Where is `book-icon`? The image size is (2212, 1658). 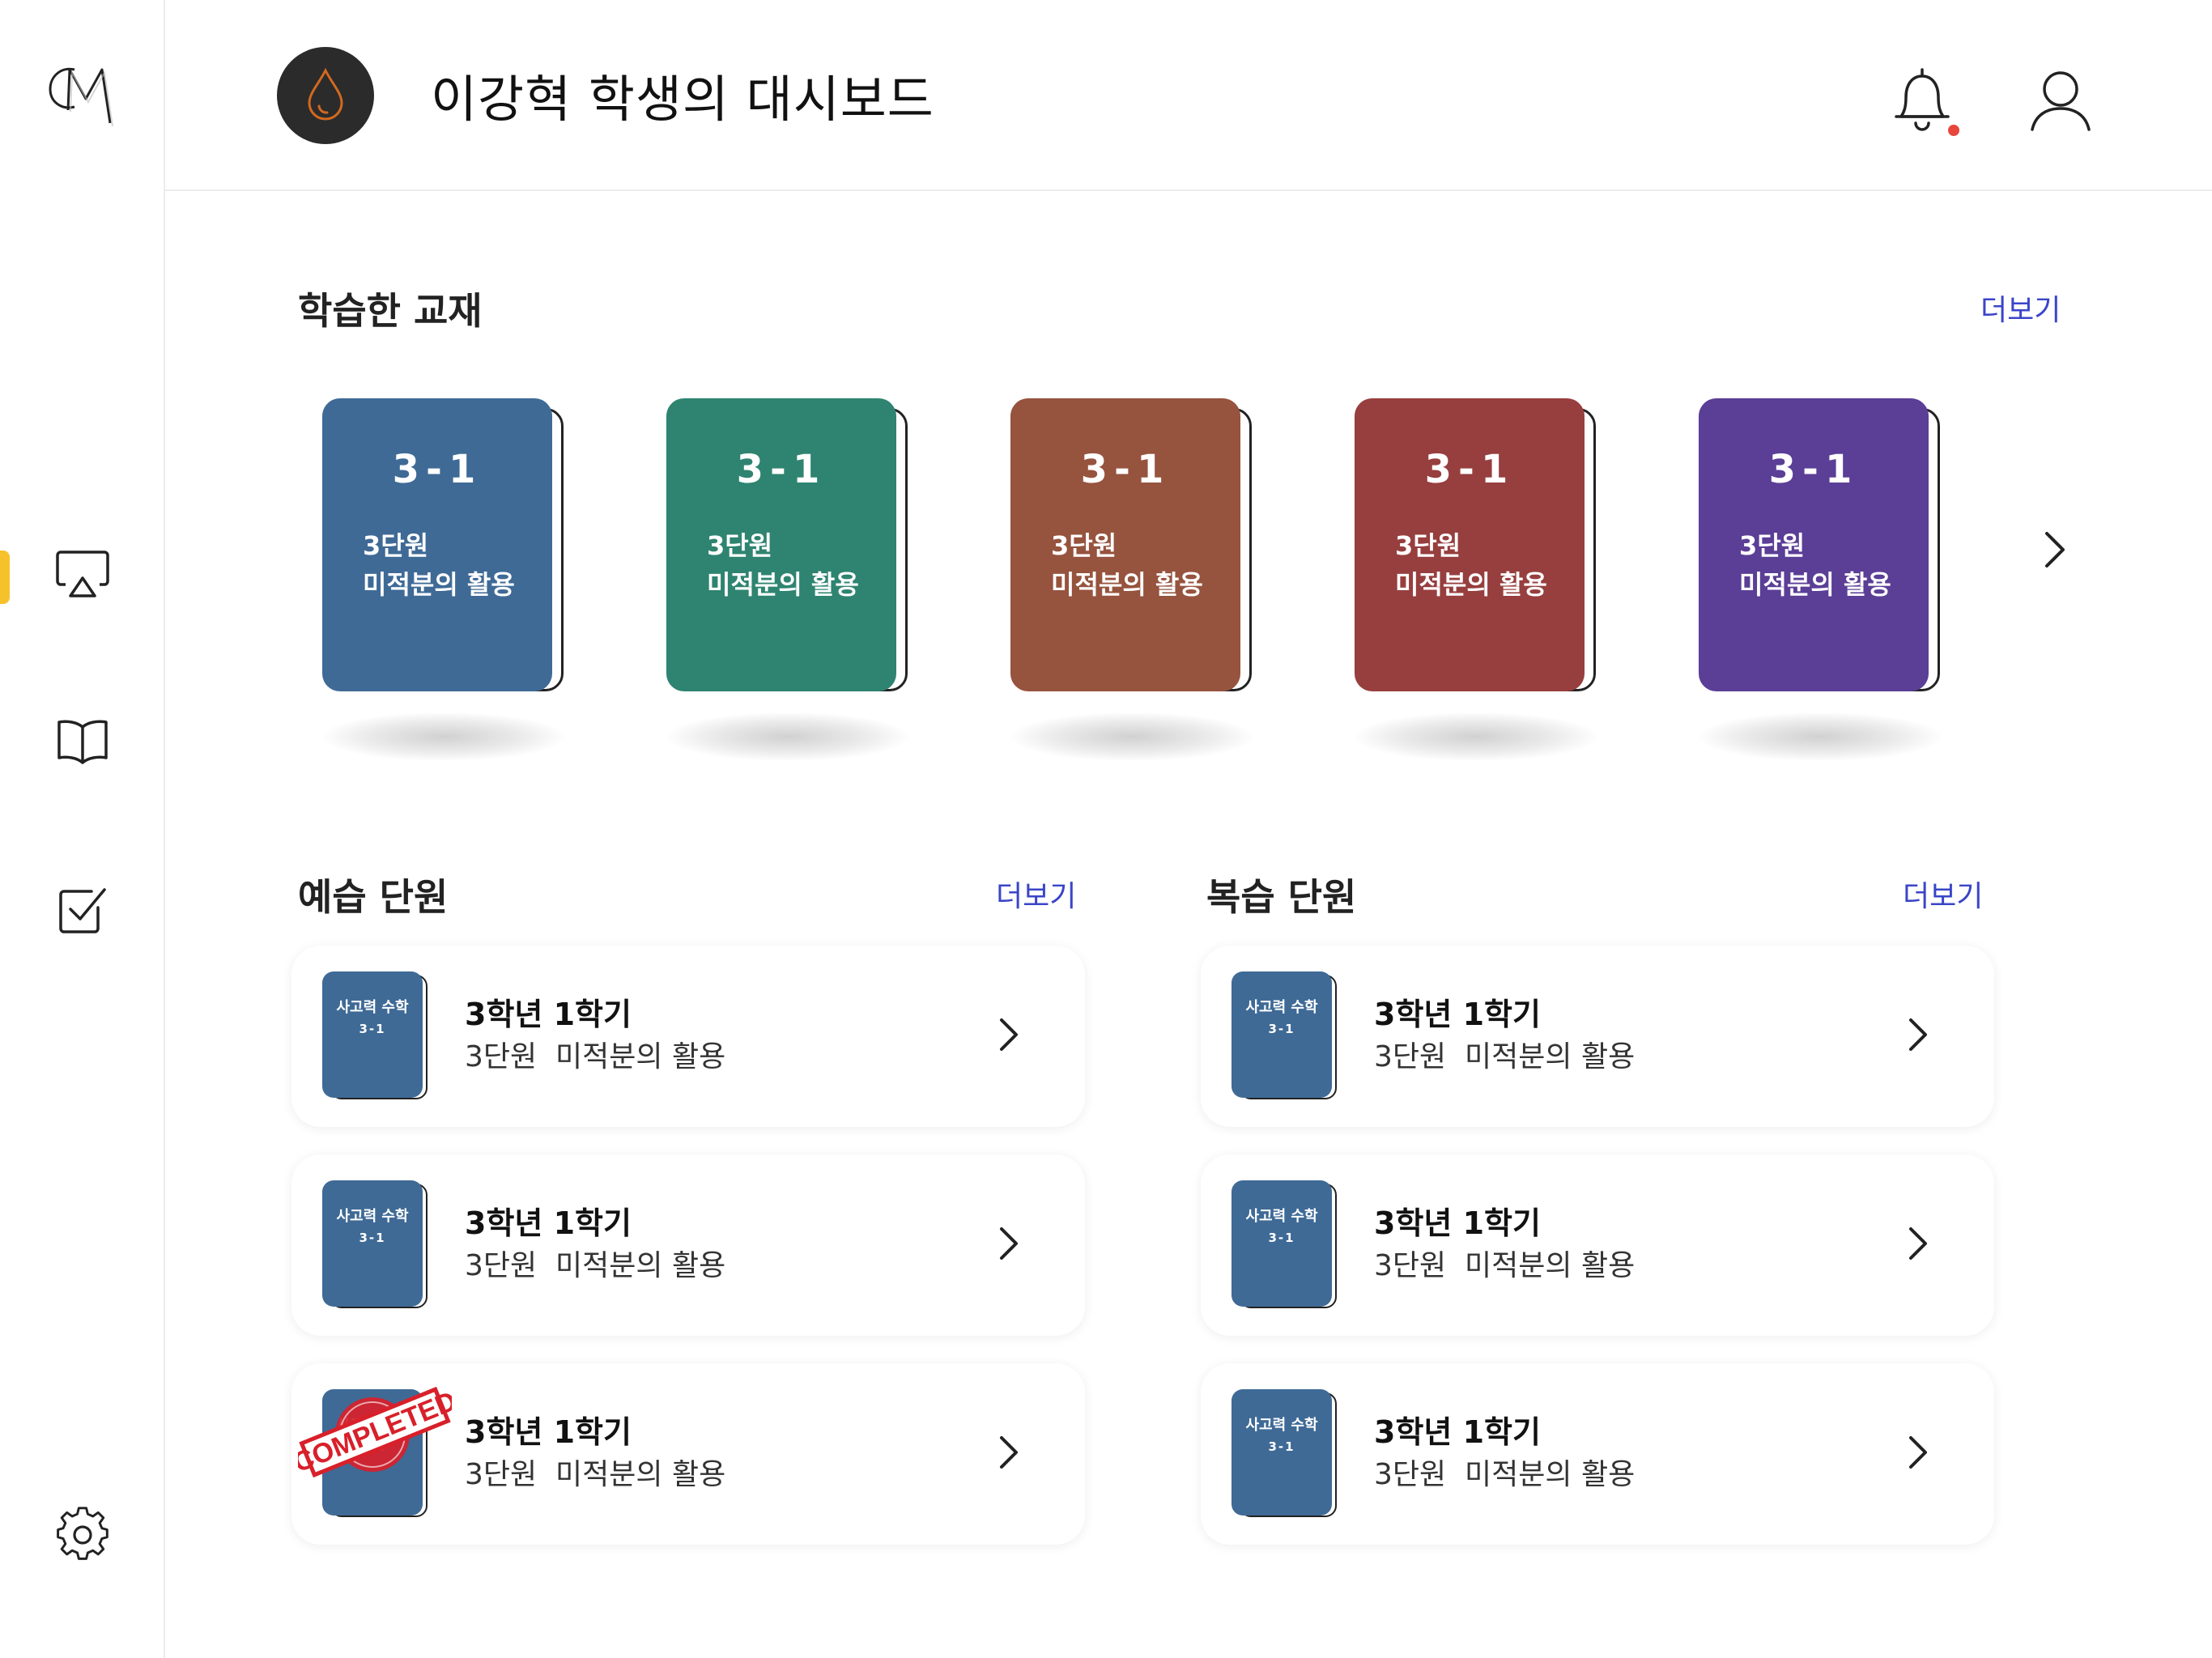
book-icon is located at coordinates (83, 743).